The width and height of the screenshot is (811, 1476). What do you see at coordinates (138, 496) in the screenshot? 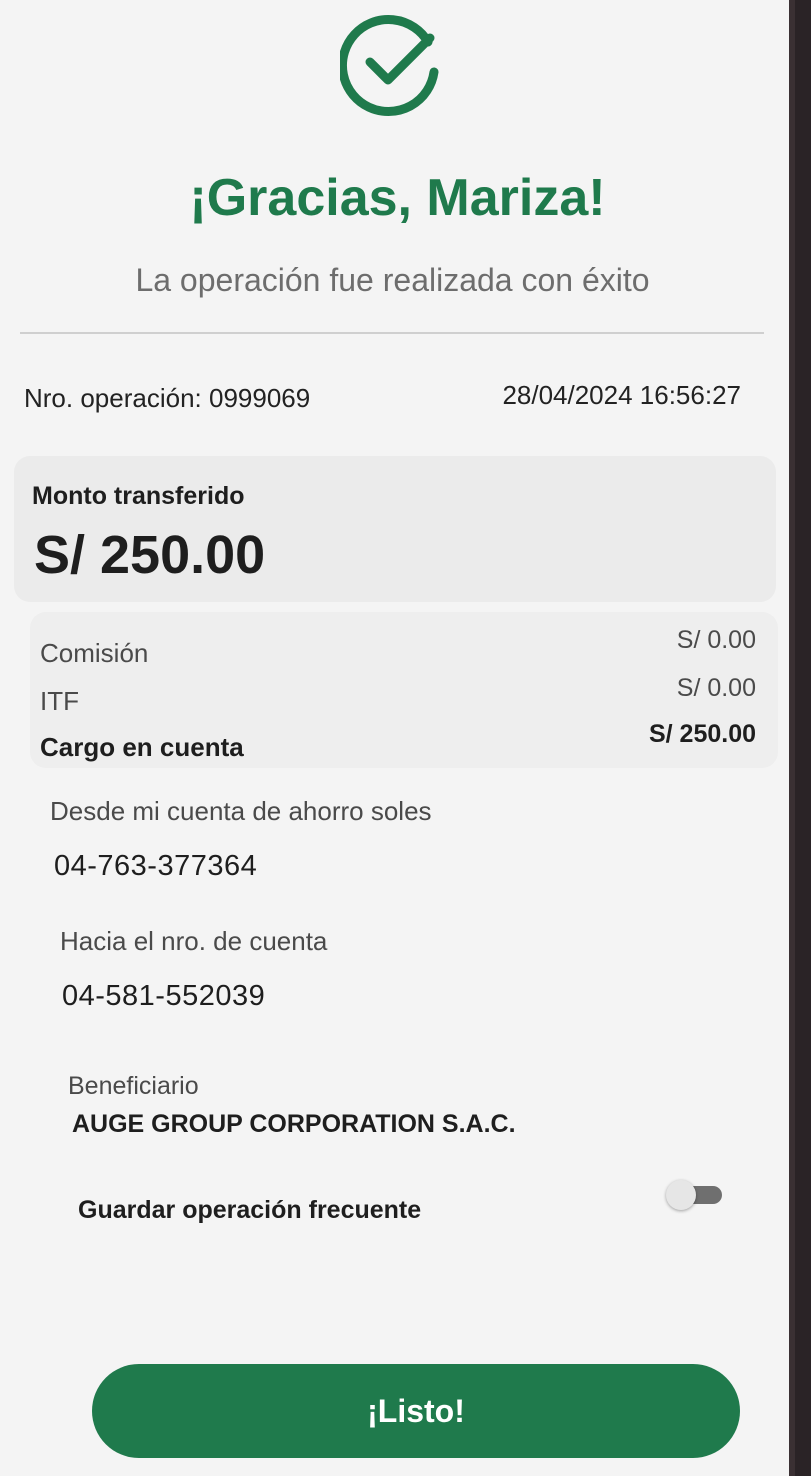
I see `amount-label: Monto transferido` at bounding box center [138, 496].